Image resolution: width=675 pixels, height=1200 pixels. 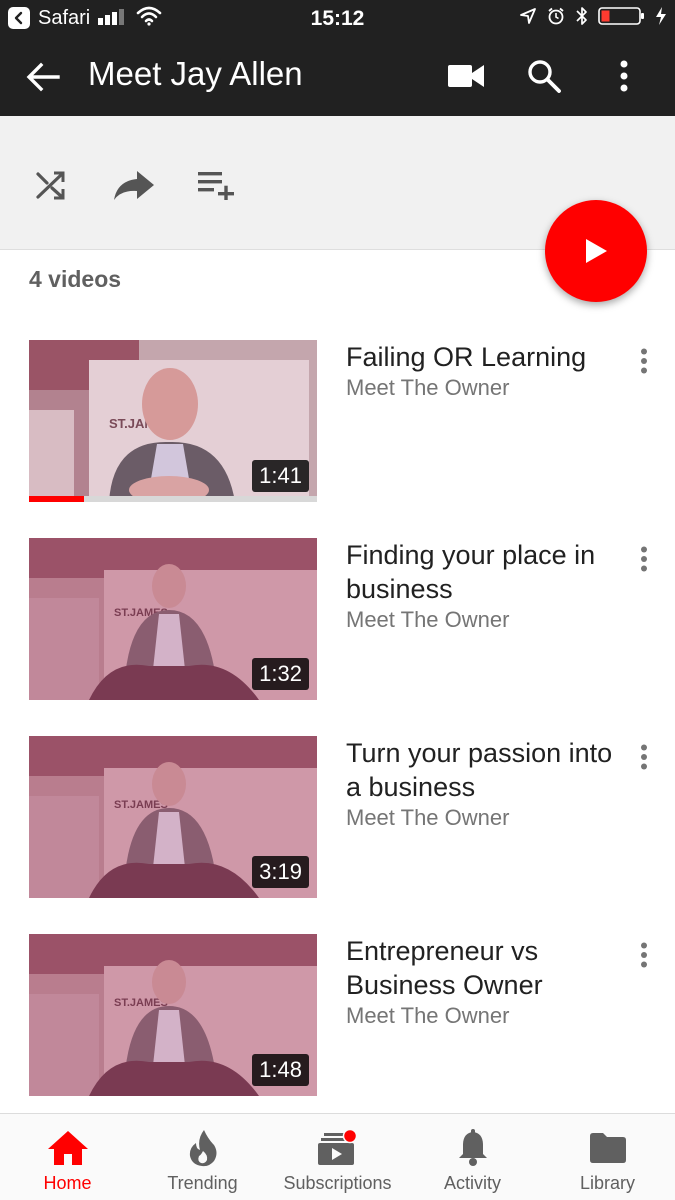 I want to click on nav-library: Library, so click(x=607, y=1157).